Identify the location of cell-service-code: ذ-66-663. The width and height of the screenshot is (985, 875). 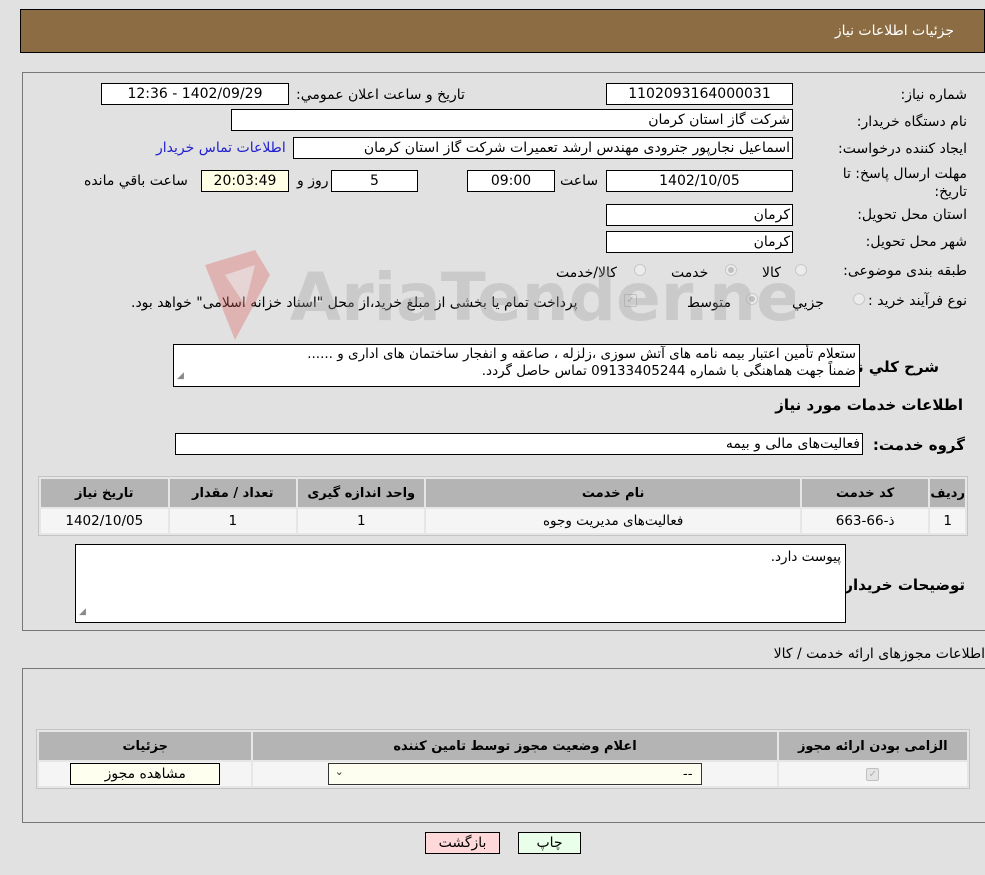
(865, 521).